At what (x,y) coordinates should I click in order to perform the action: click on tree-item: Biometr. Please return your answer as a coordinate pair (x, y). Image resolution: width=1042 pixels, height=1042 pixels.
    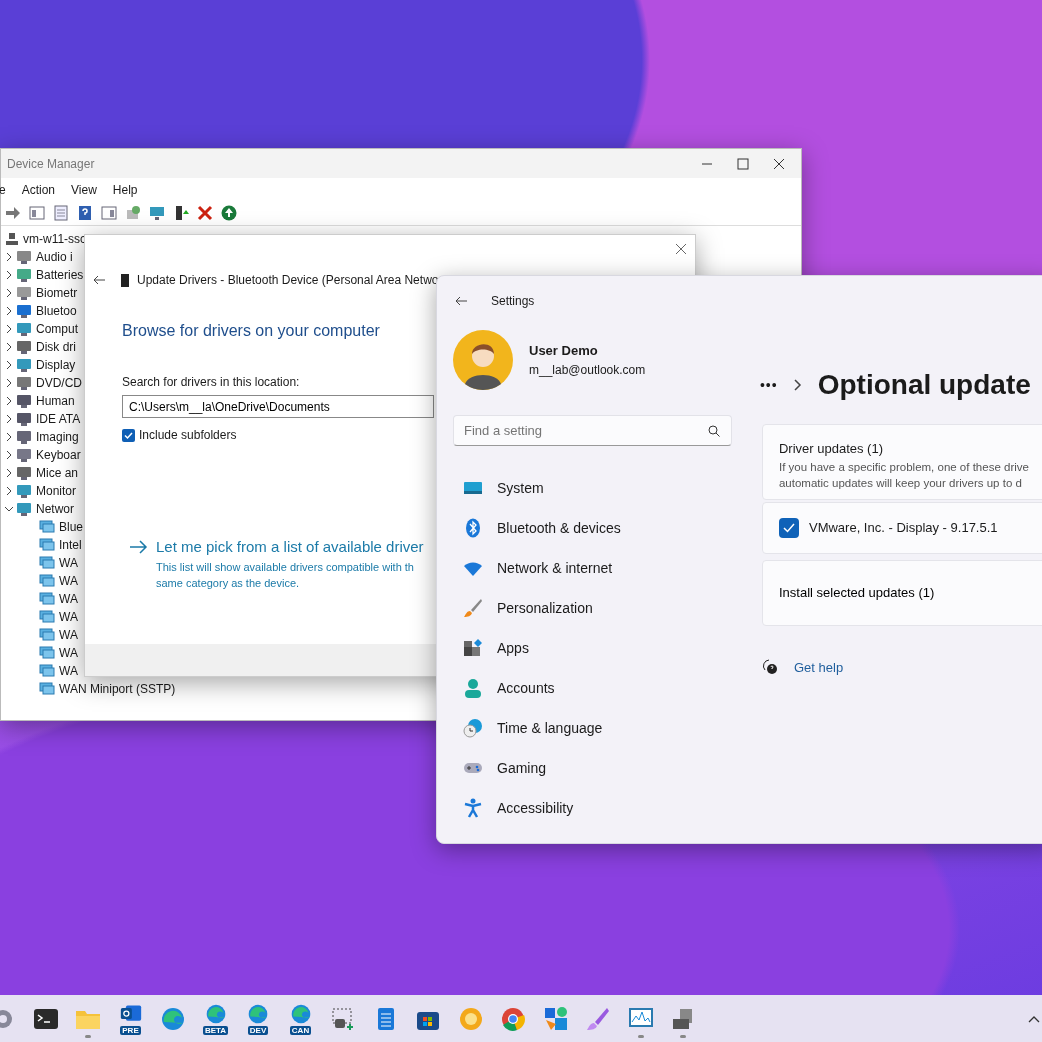
    Looking at the image, I should click on (57, 293).